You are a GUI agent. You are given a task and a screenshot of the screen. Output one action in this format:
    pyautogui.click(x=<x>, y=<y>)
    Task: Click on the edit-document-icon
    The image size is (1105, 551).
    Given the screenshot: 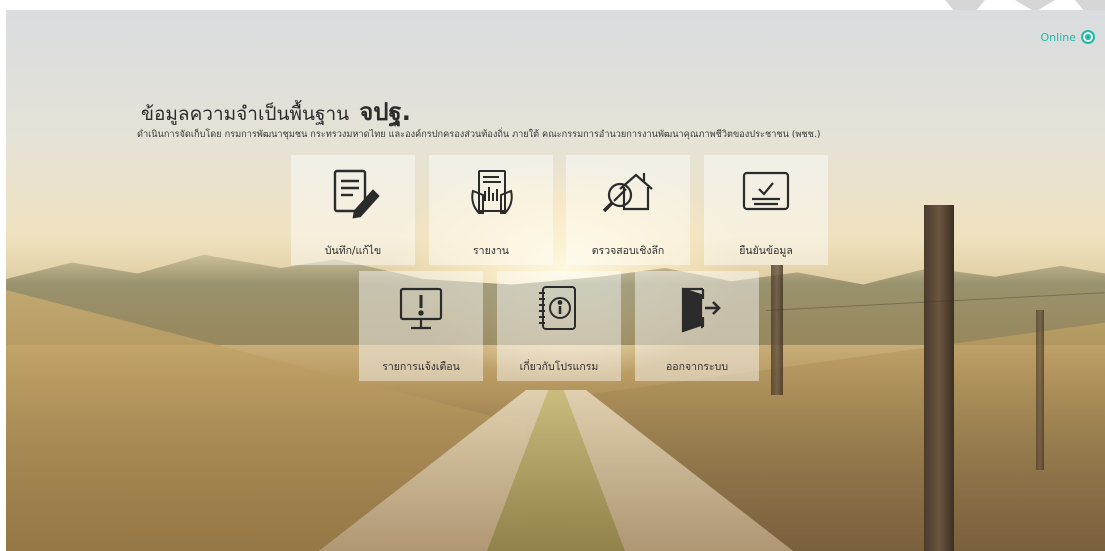 What is the action you would take?
    pyautogui.click(x=353, y=194)
    